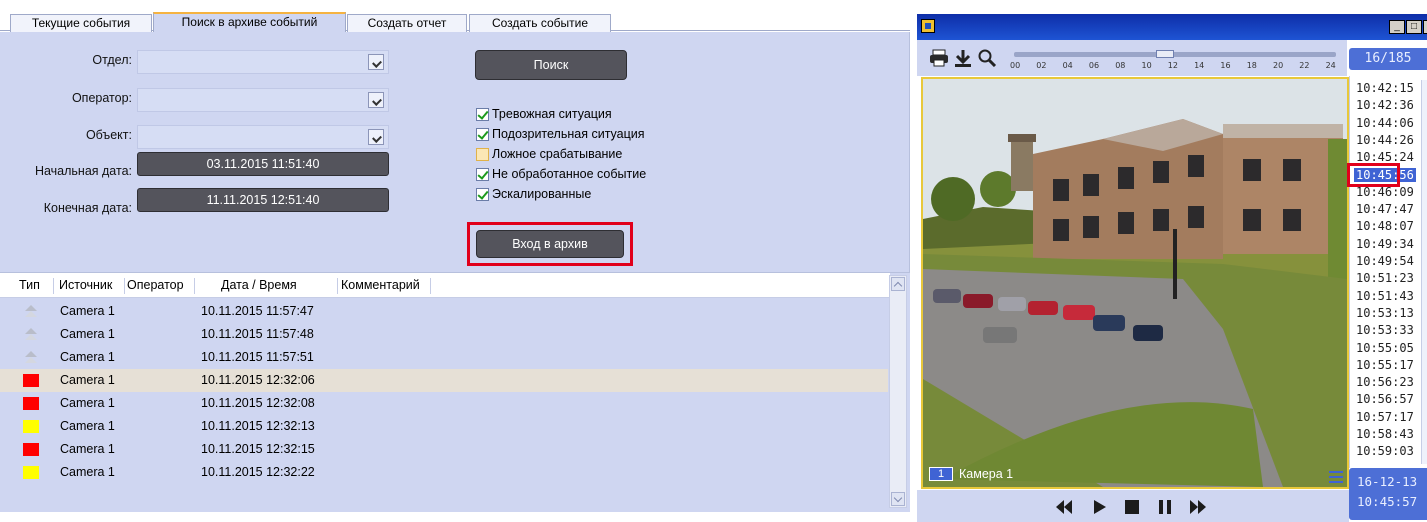 The image size is (1427, 522). What do you see at coordinates (1385, 226) in the screenshot?
I see `time-entry: 10:48:07` at bounding box center [1385, 226].